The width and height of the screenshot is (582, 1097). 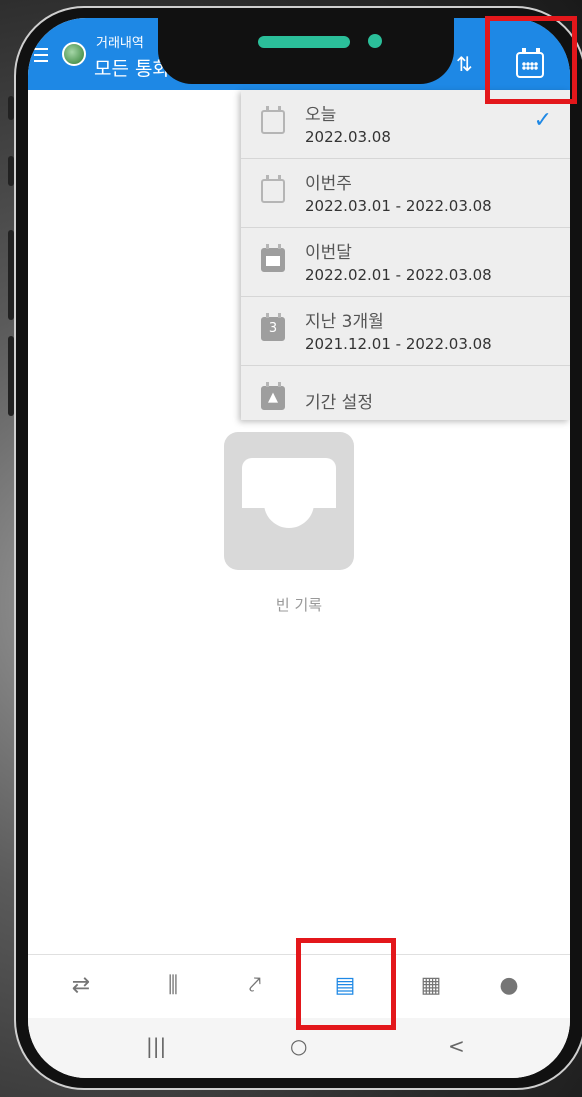 What do you see at coordinates (398, 206) in the screenshot?
I see `date-option-range: 2022.03.01 - 2022.03.08` at bounding box center [398, 206].